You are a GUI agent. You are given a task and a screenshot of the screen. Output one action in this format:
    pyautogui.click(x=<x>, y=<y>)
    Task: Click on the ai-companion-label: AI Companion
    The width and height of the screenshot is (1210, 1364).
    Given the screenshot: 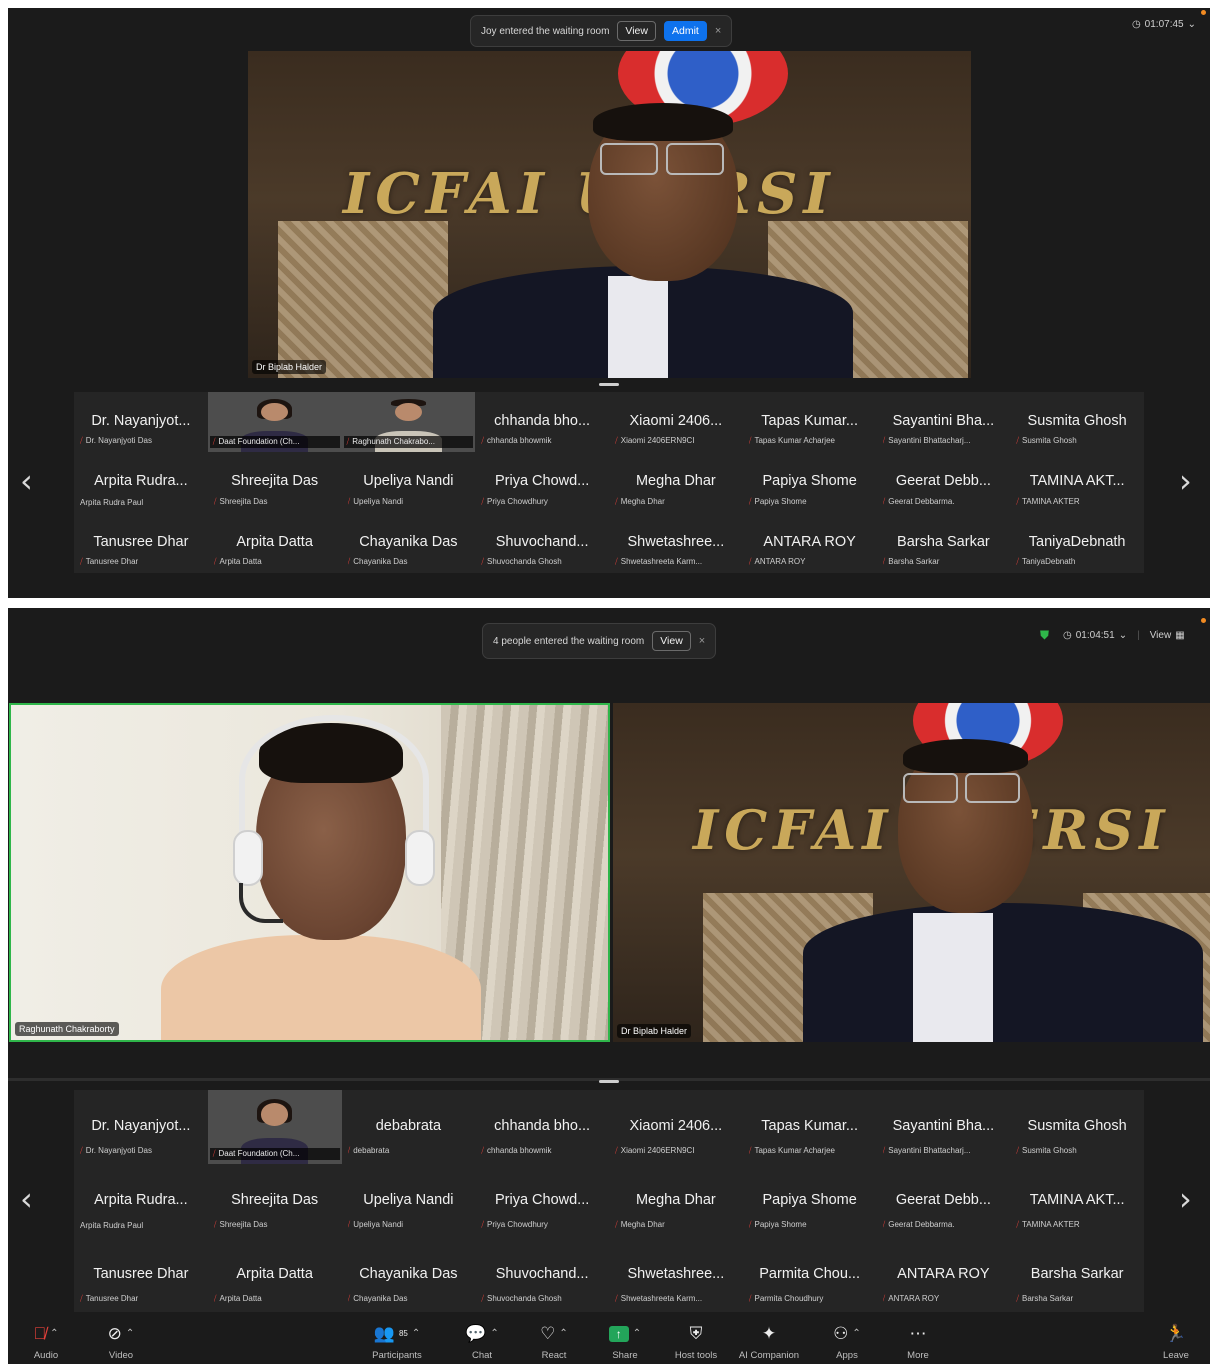 What is the action you would take?
    pyautogui.click(x=769, y=1355)
    